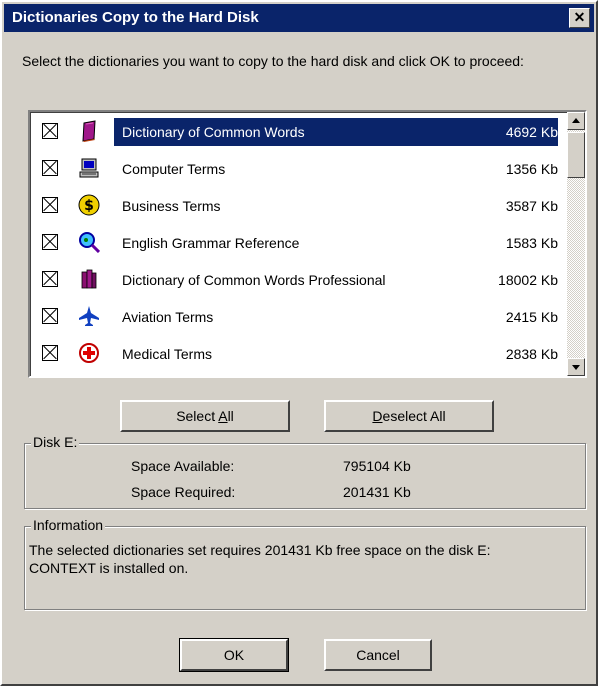  Describe the element at coordinates (211, 243) in the screenshot. I see `dictionary-name: English Grammar Reference` at that location.